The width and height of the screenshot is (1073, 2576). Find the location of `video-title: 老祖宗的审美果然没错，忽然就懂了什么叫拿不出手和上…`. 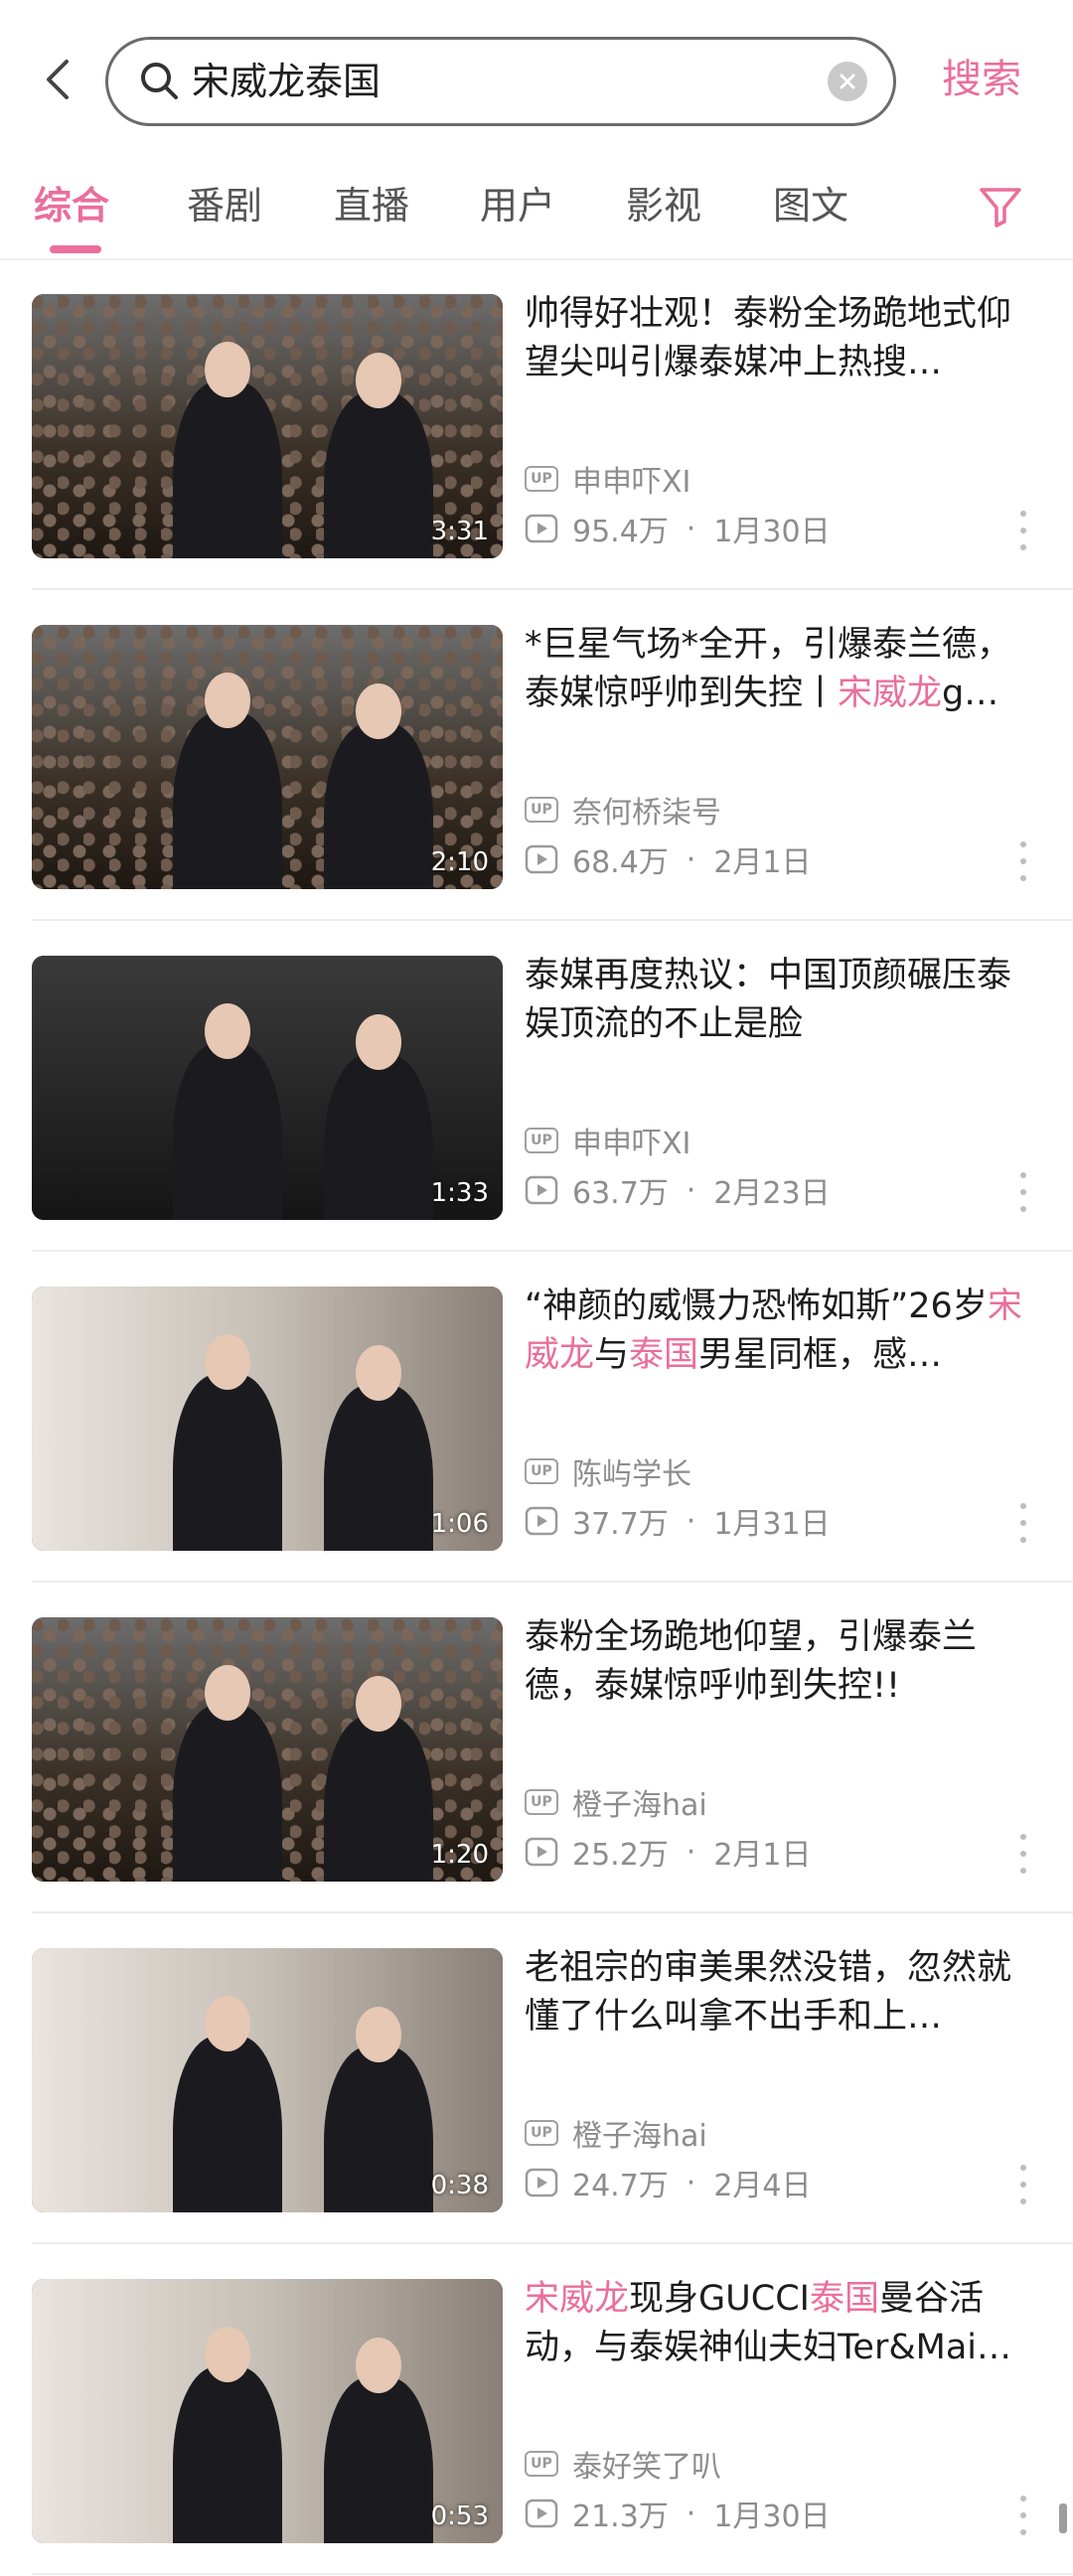

video-title: 老祖宗的审美果然没错，忽然就懂了什么叫拿不出手和上… is located at coordinates (778, 1993).